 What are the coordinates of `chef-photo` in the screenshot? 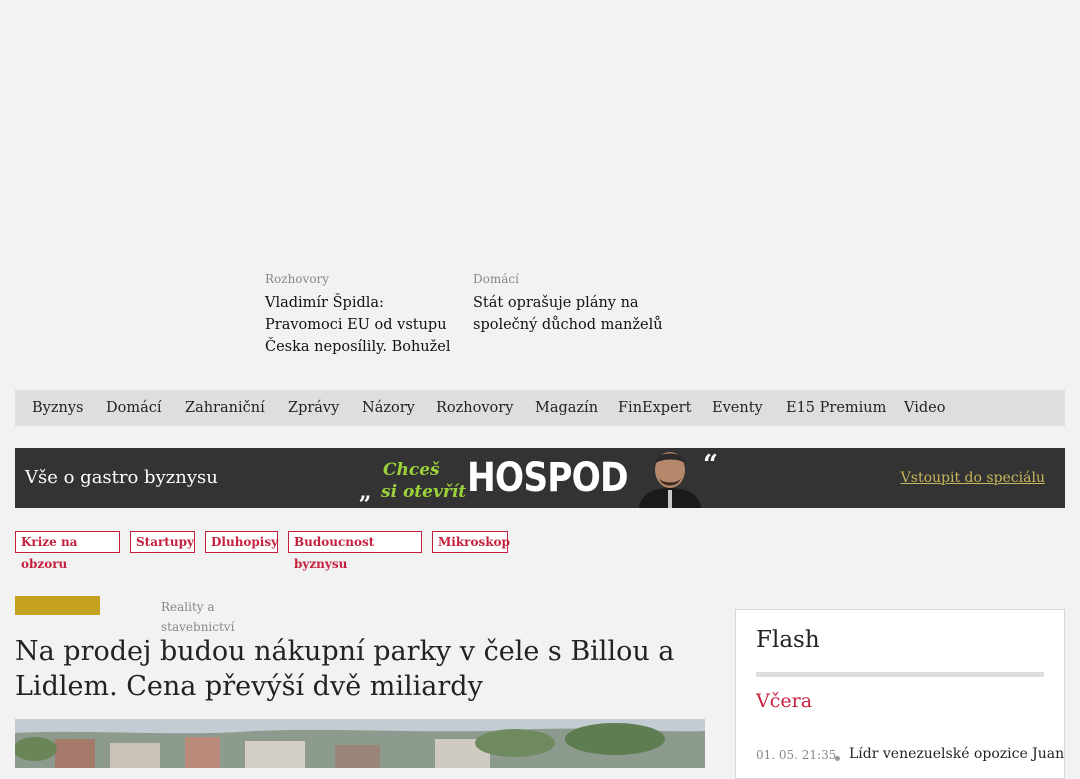 It's located at (670, 478).